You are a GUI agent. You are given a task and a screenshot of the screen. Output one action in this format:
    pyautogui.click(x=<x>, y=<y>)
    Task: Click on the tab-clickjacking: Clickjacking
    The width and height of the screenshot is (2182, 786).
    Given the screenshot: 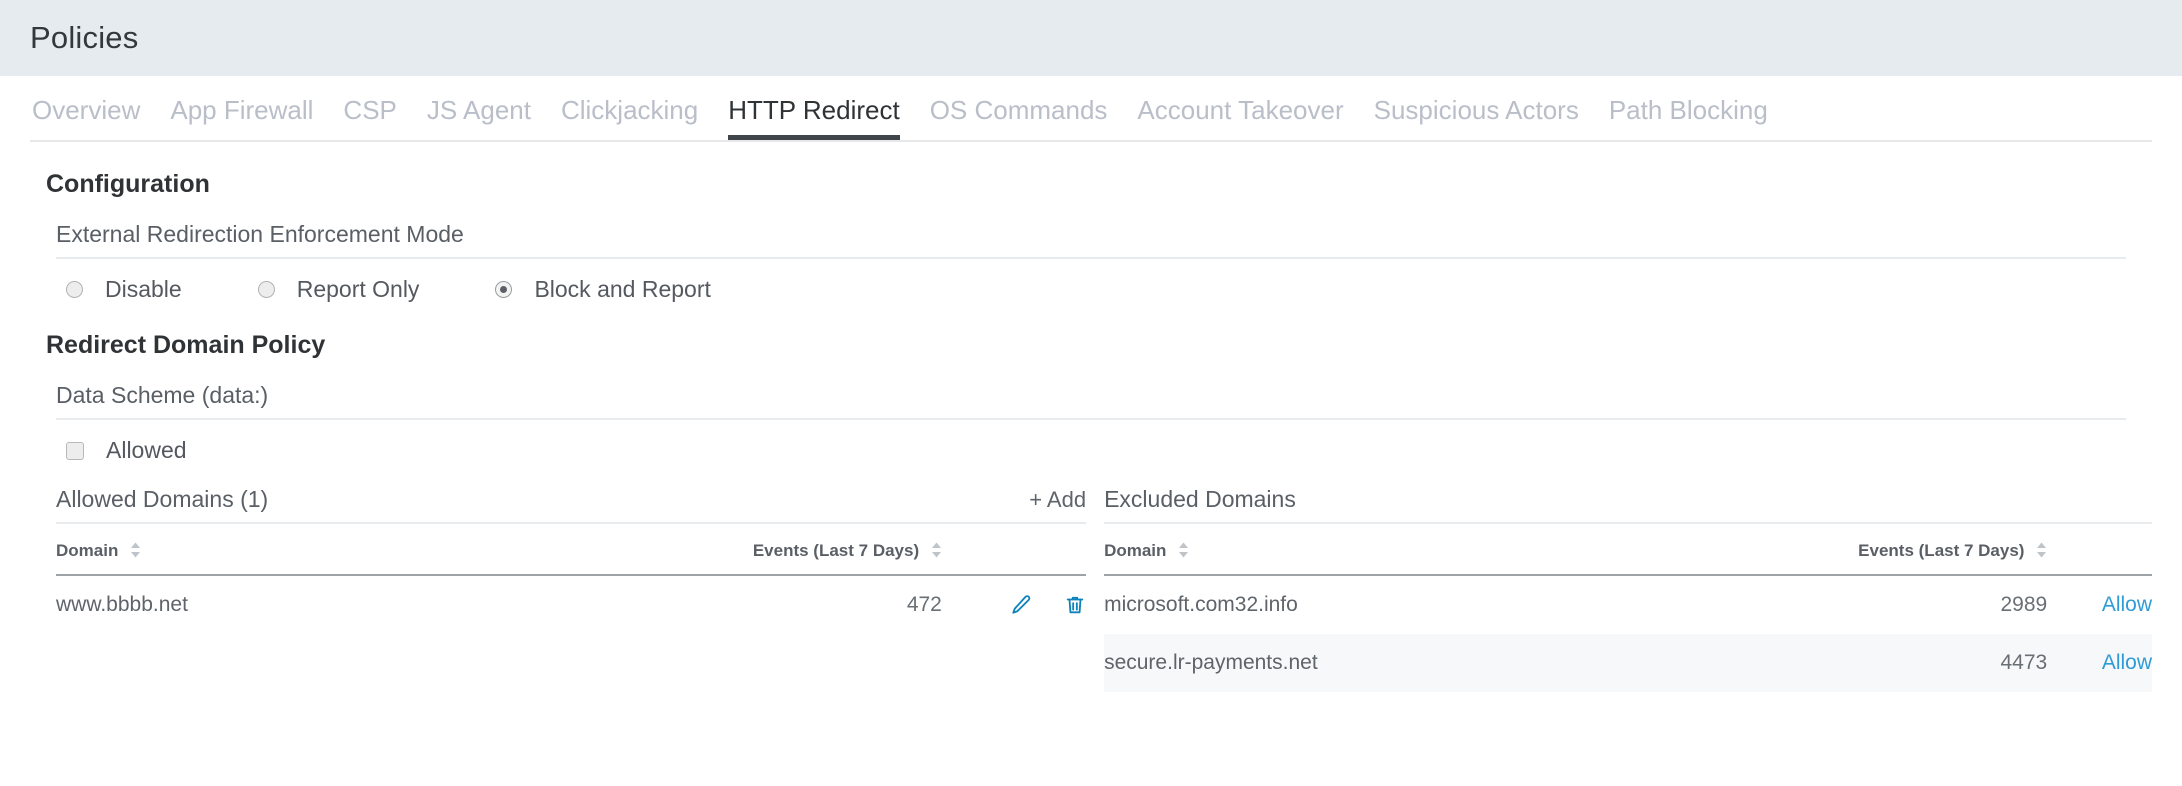 What is the action you would take?
    pyautogui.click(x=629, y=117)
    